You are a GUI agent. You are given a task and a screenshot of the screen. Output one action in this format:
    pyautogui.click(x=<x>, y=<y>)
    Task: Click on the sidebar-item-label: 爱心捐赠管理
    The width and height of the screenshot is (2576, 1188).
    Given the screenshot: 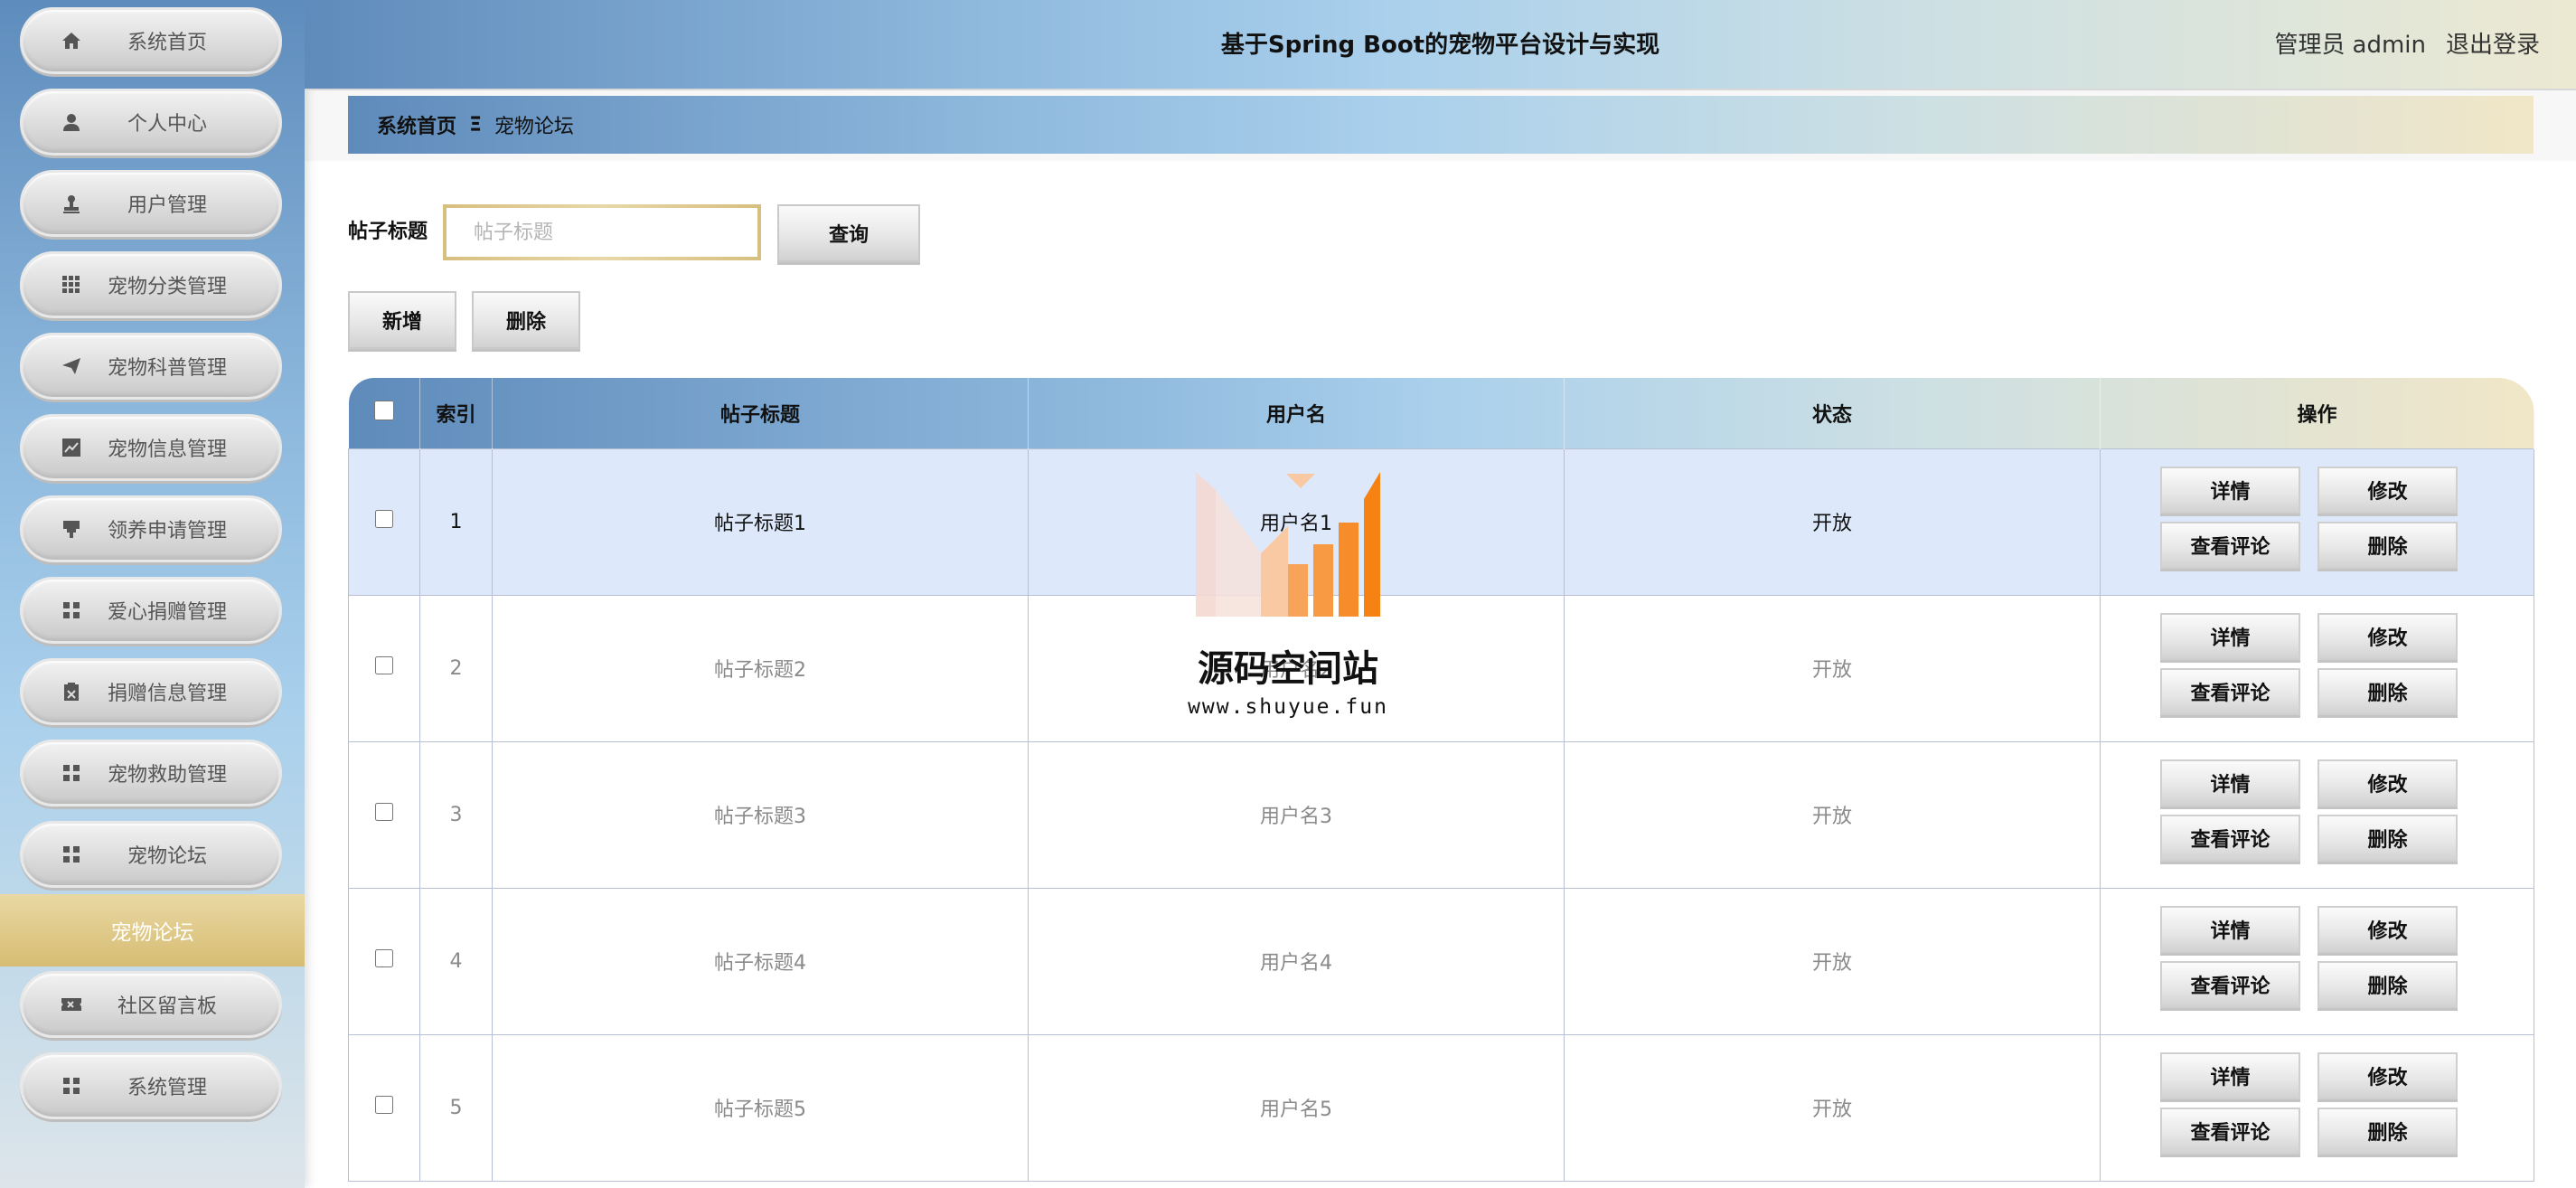 What is the action you would take?
    pyautogui.click(x=167, y=612)
    